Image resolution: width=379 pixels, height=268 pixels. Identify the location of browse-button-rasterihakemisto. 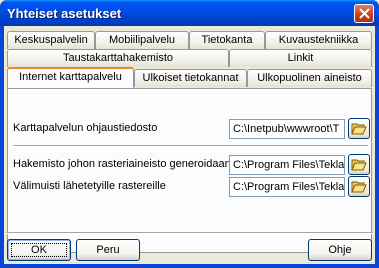
(359, 164).